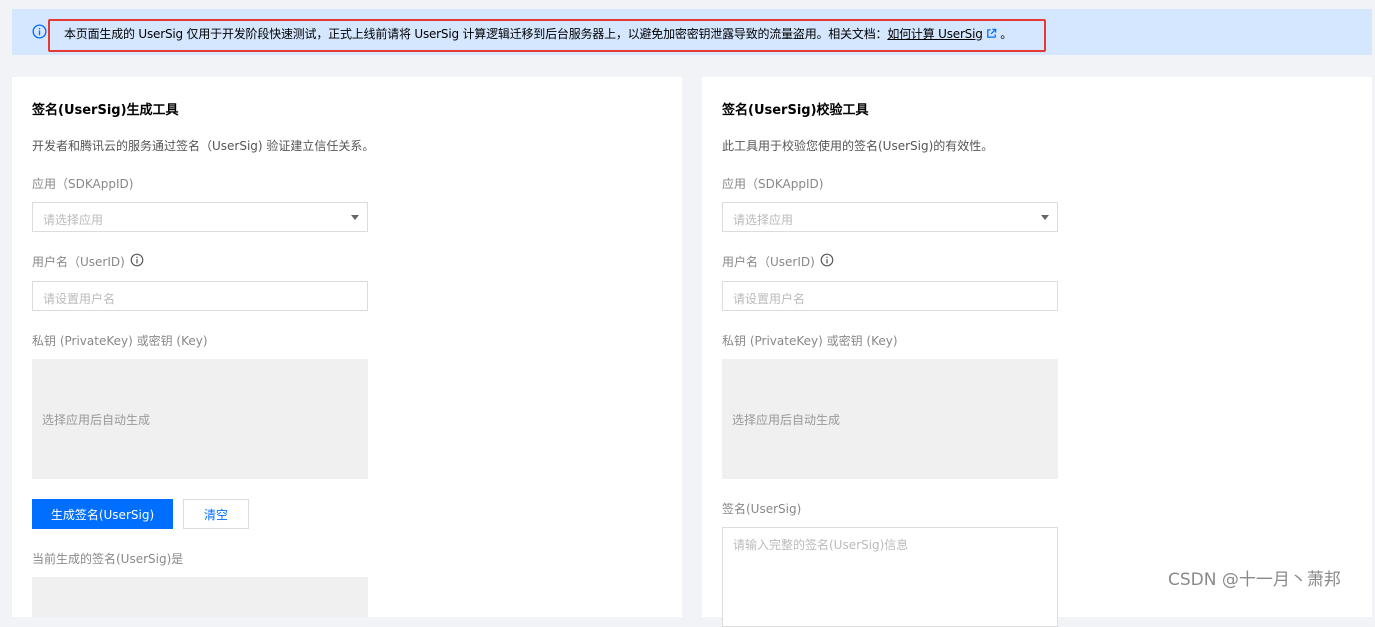  I want to click on generator-description: 开发者和腾讯云的服务通过签名（UserSig) 验证建立信任关系。, so click(203, 146).